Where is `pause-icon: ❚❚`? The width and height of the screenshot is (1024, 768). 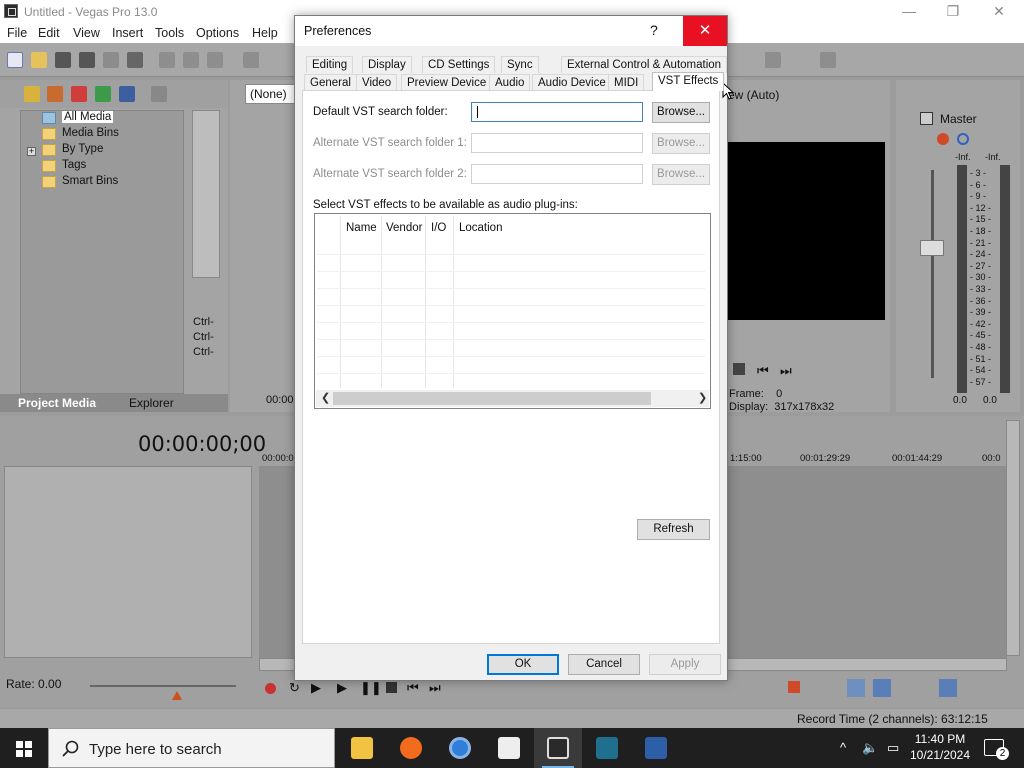 pause-icon: ❚❚ is located at coordinates (371, 688).